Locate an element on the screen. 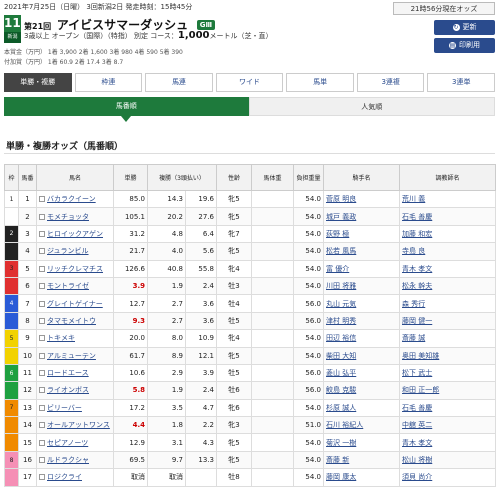  trainer-link: 藤岡 健一 is located at coordinates (448, 321).